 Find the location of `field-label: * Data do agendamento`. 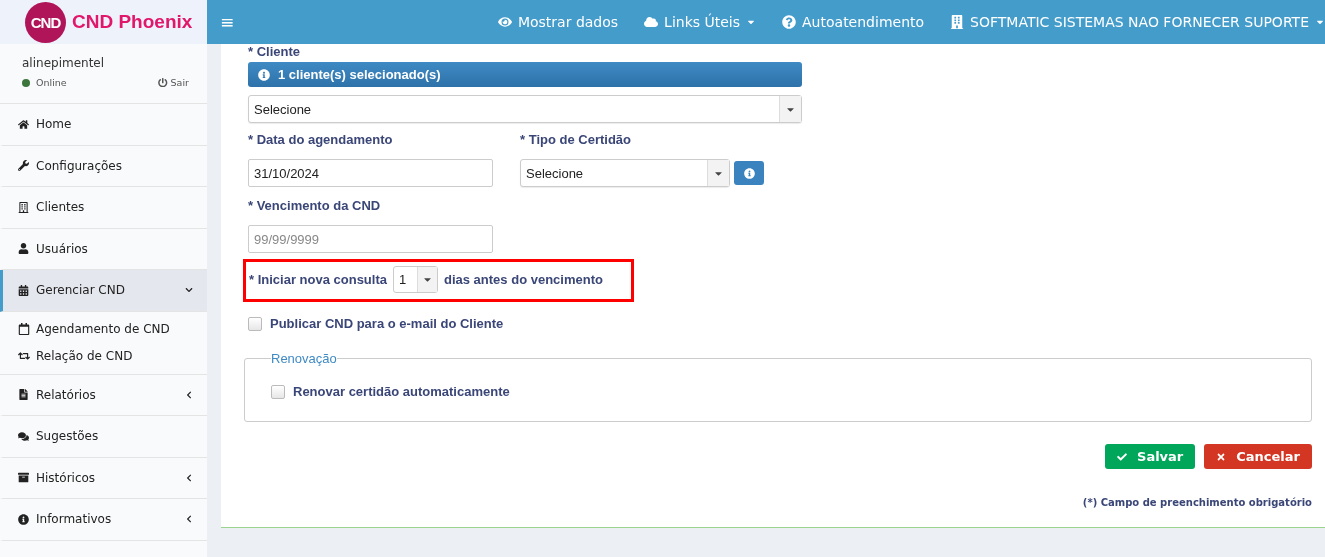

field-label: * Data do agendamento is located at coordinates (321, 140).